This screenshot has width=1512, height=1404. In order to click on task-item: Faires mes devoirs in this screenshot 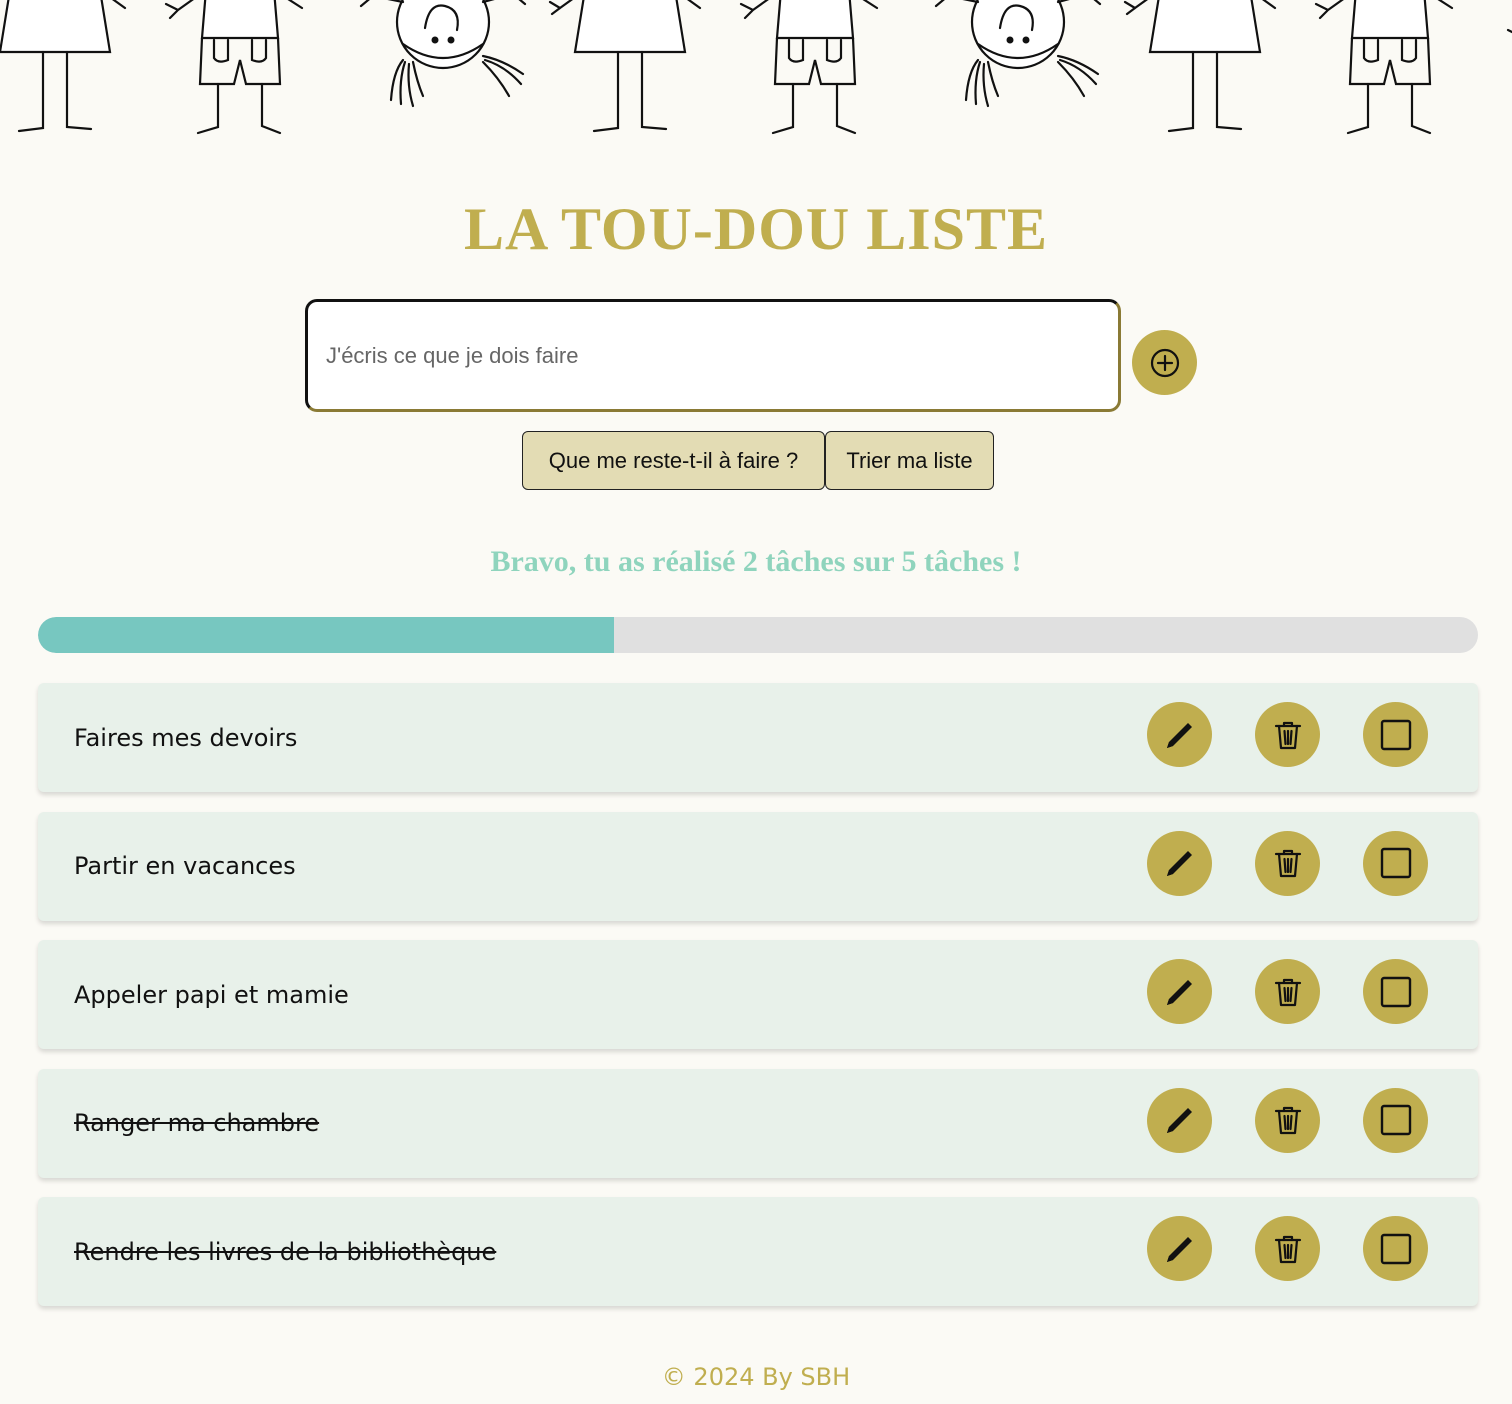, I will do `click(758, 737)`.